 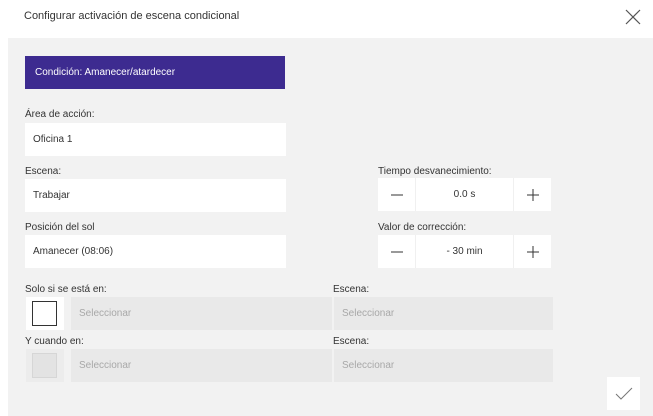 What do you see at coordinates (435, 171) in the screenshot?
I see `fade-time-label: Tiempo desvanecimiento:` at bounding box center [435, 171].